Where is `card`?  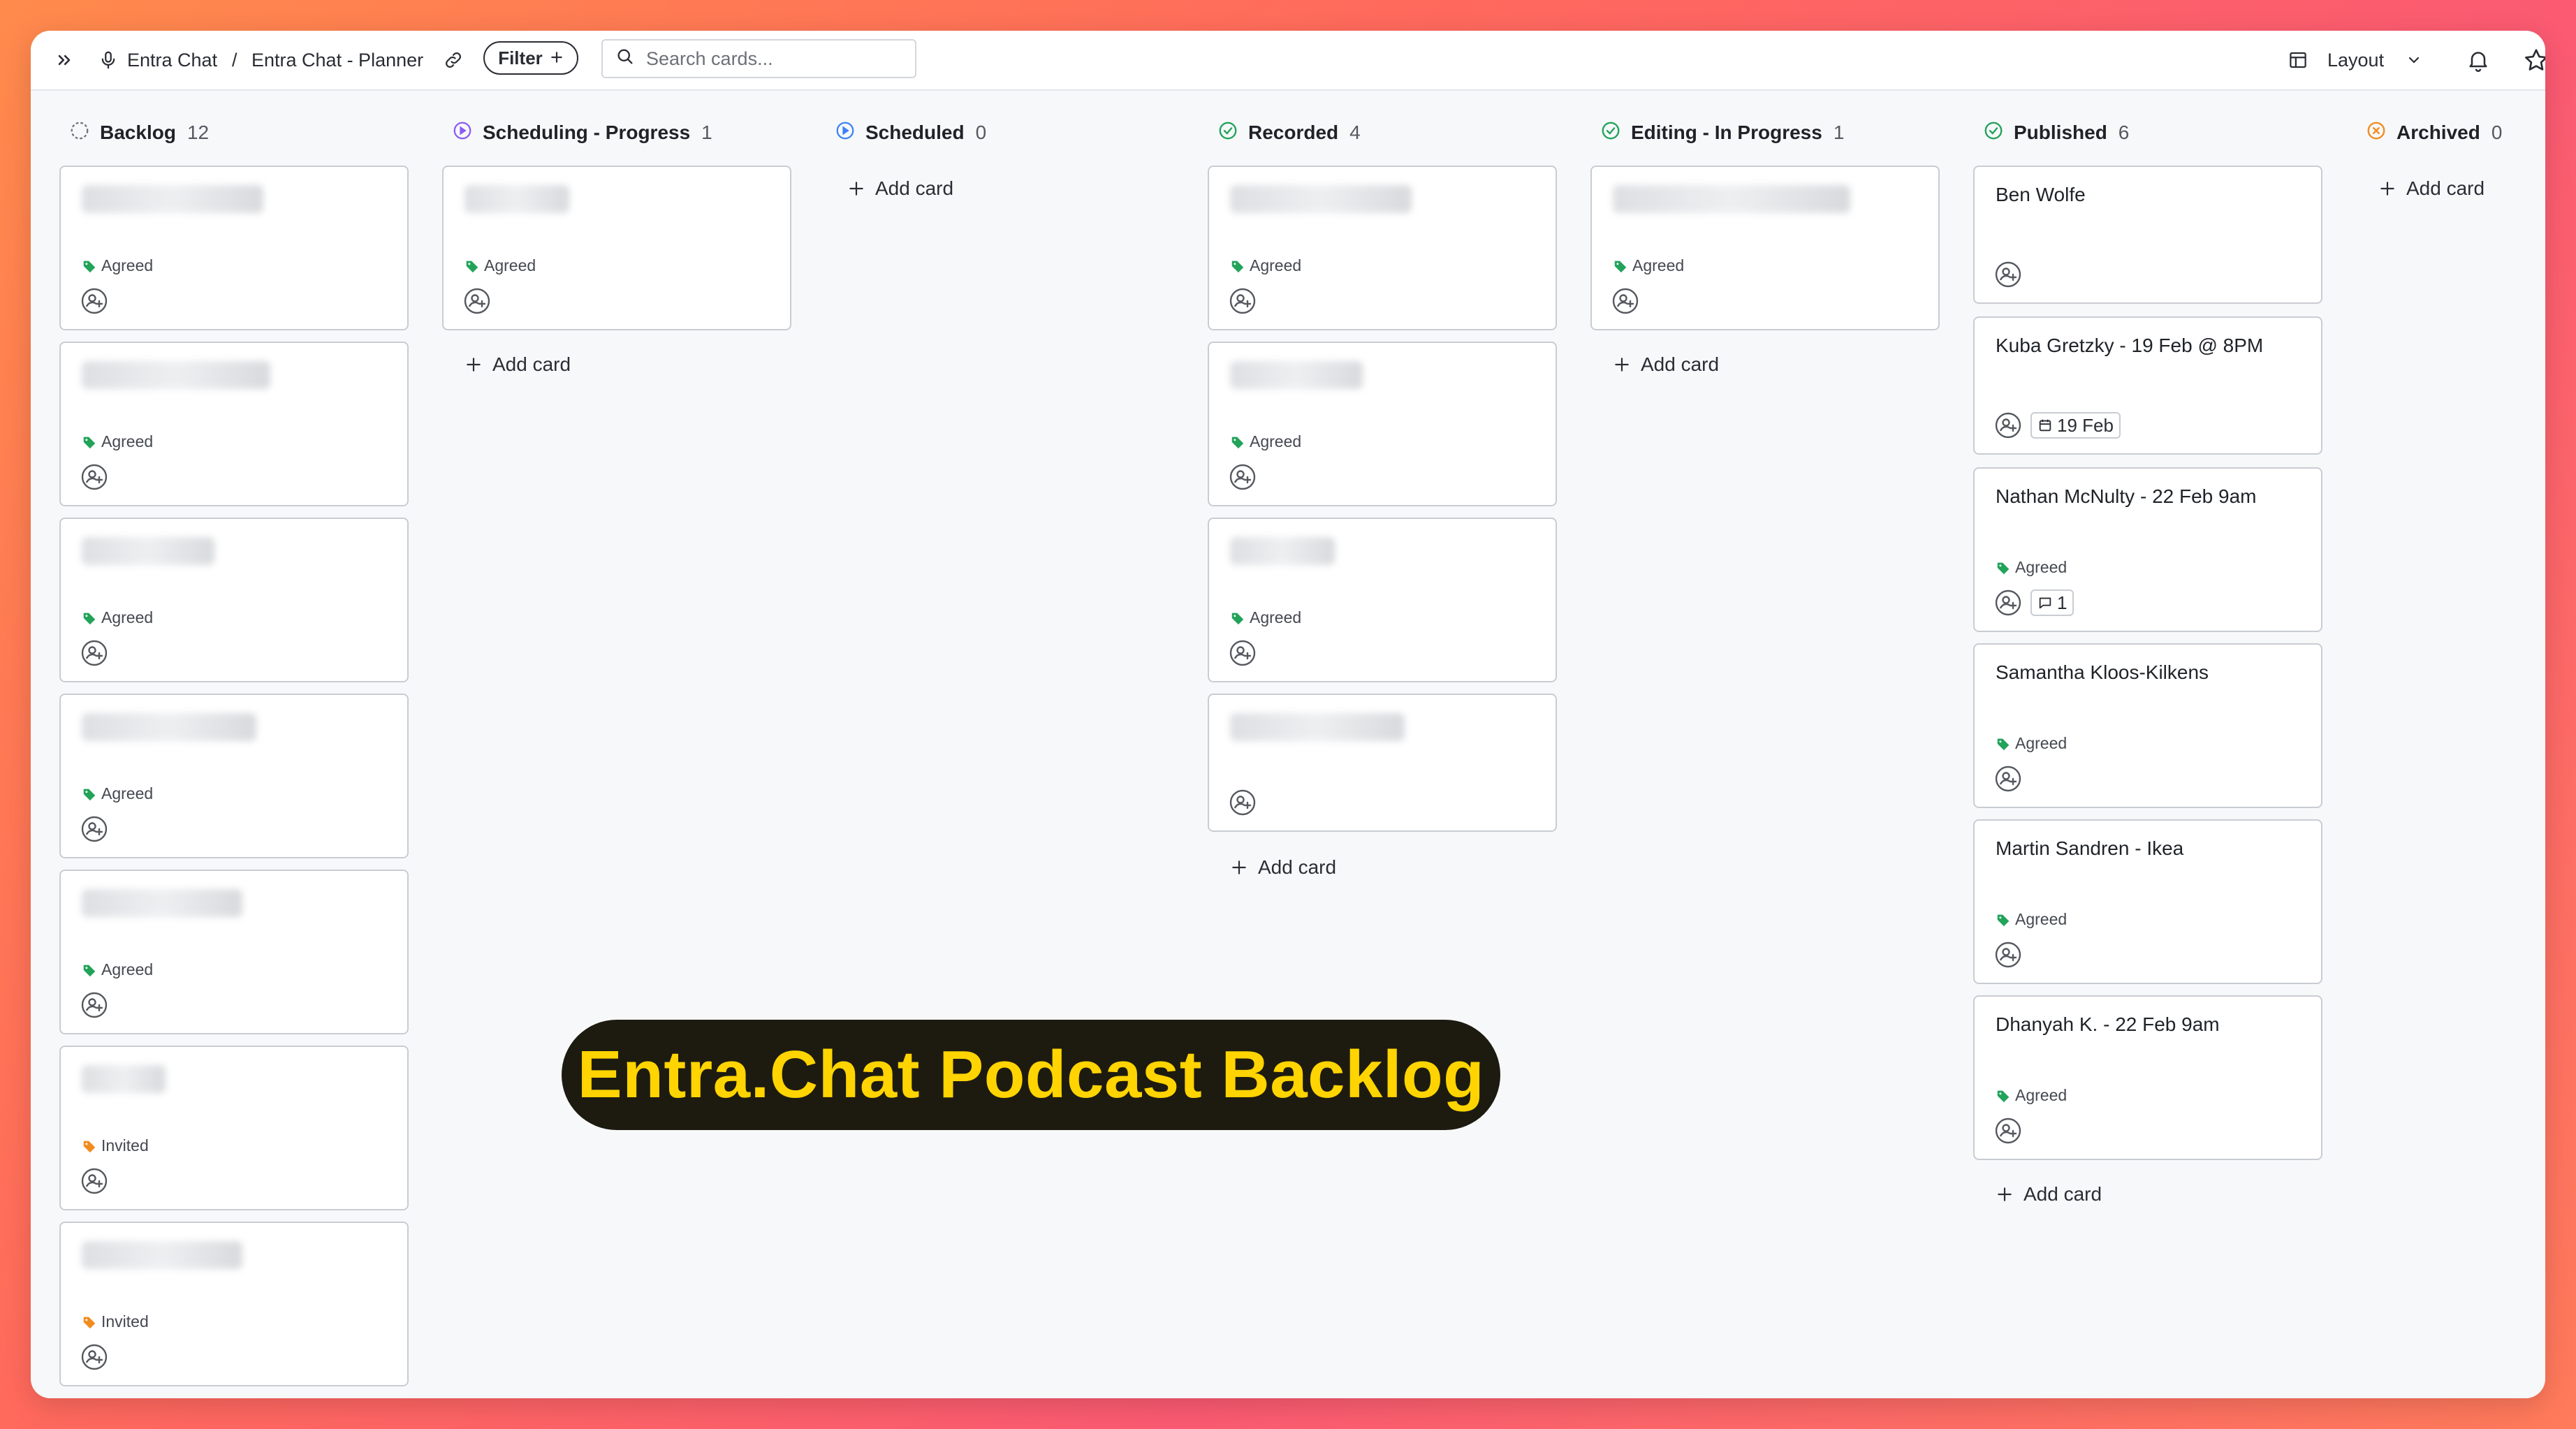 card is located at coordinates (1382, 763).